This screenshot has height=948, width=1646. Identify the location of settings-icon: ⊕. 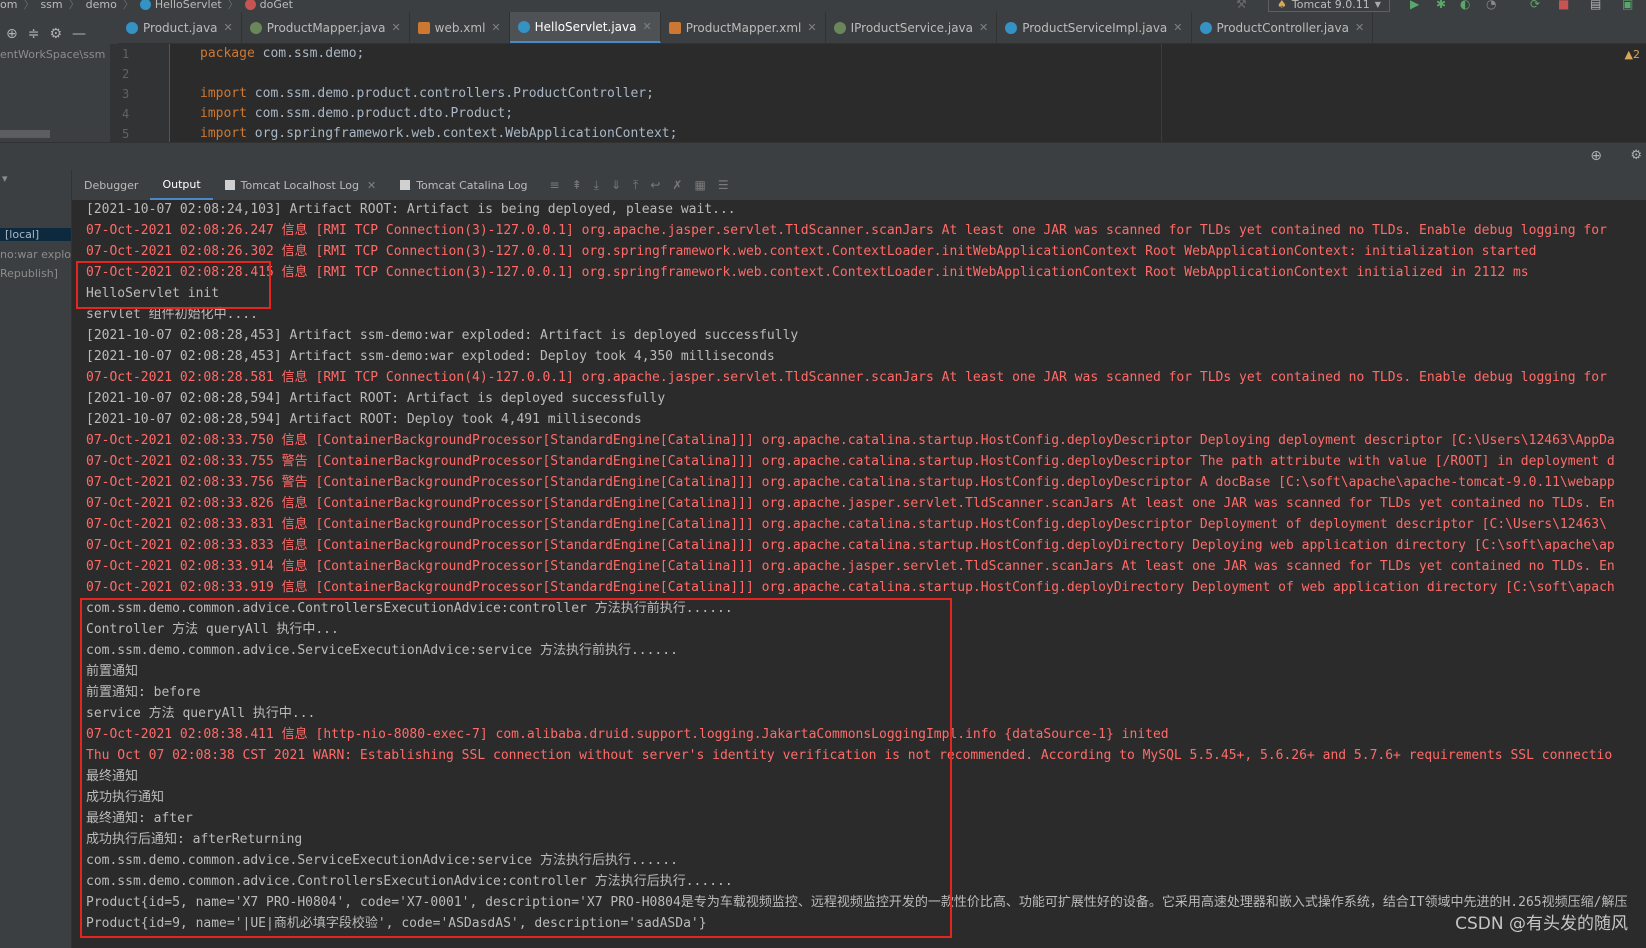
(1596, 156).